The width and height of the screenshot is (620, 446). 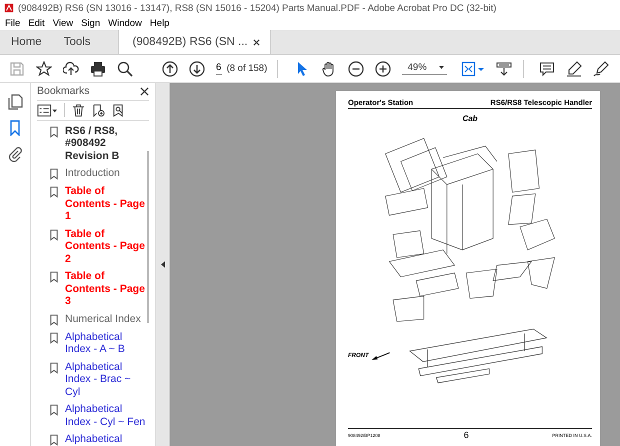 What do you see at coordinates (125, 68) in the screenshot?
I see `zoom-search-icon` at bounding box center [125, 68].